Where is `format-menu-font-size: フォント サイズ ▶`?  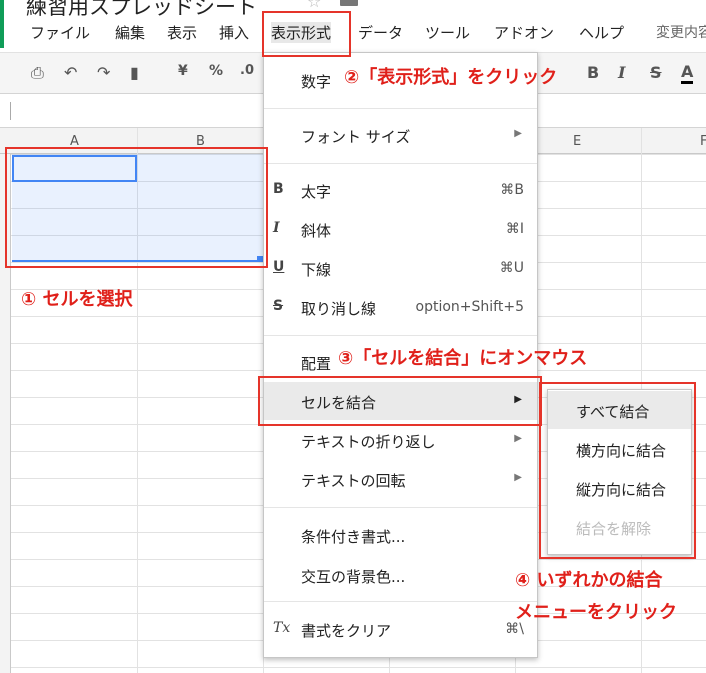
format-menu-font-size: フォント サイズ ▶ is located at coordinates (400, 135).